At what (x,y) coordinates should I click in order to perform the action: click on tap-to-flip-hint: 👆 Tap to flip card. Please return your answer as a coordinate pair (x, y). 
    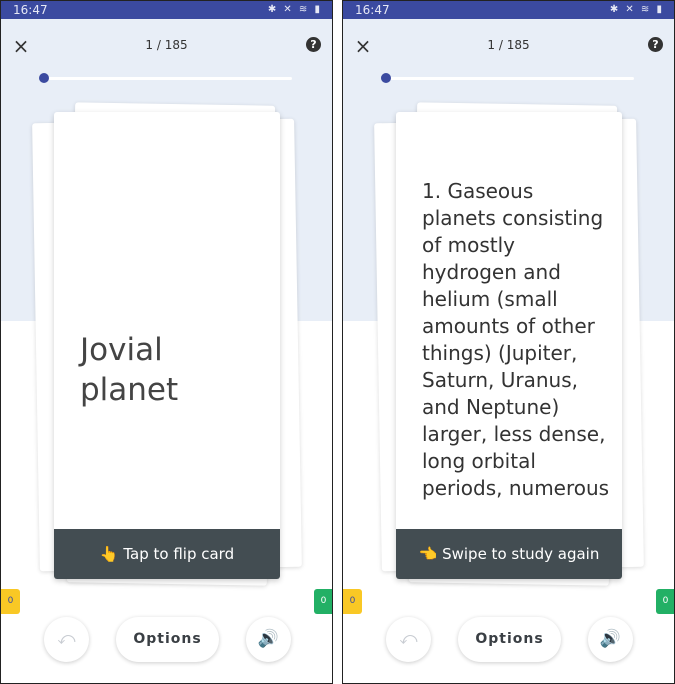
    Looking at the image, I should click on (167, 554).